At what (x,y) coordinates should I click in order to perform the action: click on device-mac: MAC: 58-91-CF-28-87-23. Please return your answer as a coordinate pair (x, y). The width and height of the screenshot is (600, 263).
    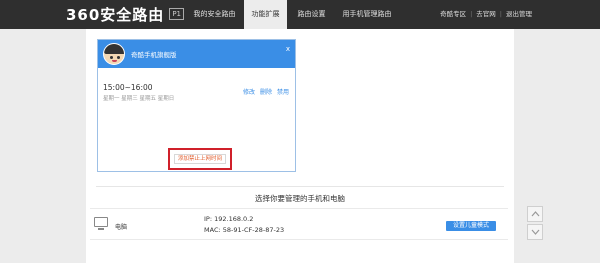
    Looking at the image, I should click on (244, 230).